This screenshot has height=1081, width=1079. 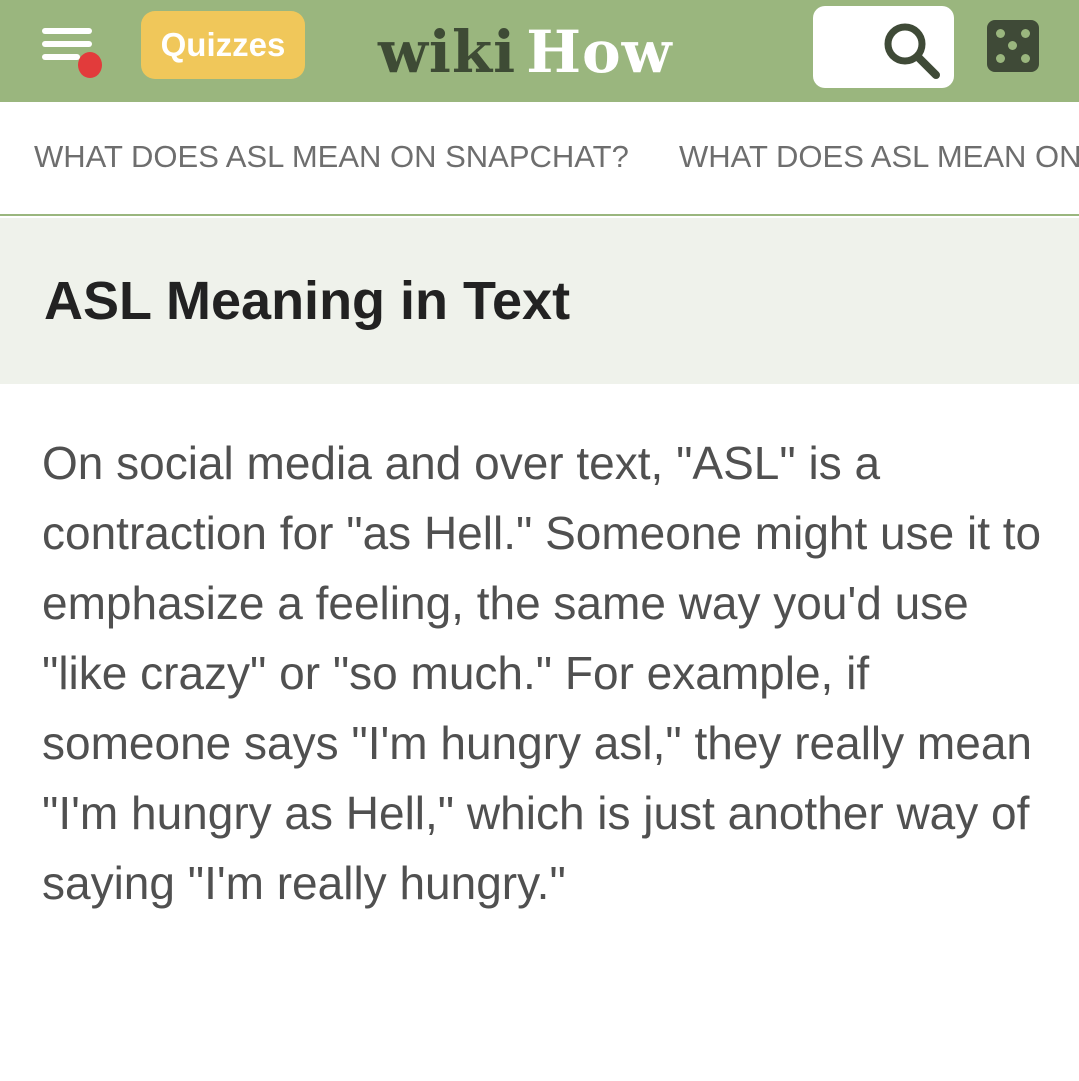 What do you see at coordinates (331, 157) in the screenshot?
I see `section-nav-item: WHAT DOES ASL MEAN ON SNAPCHAT?` at bounding box center [331, 157].